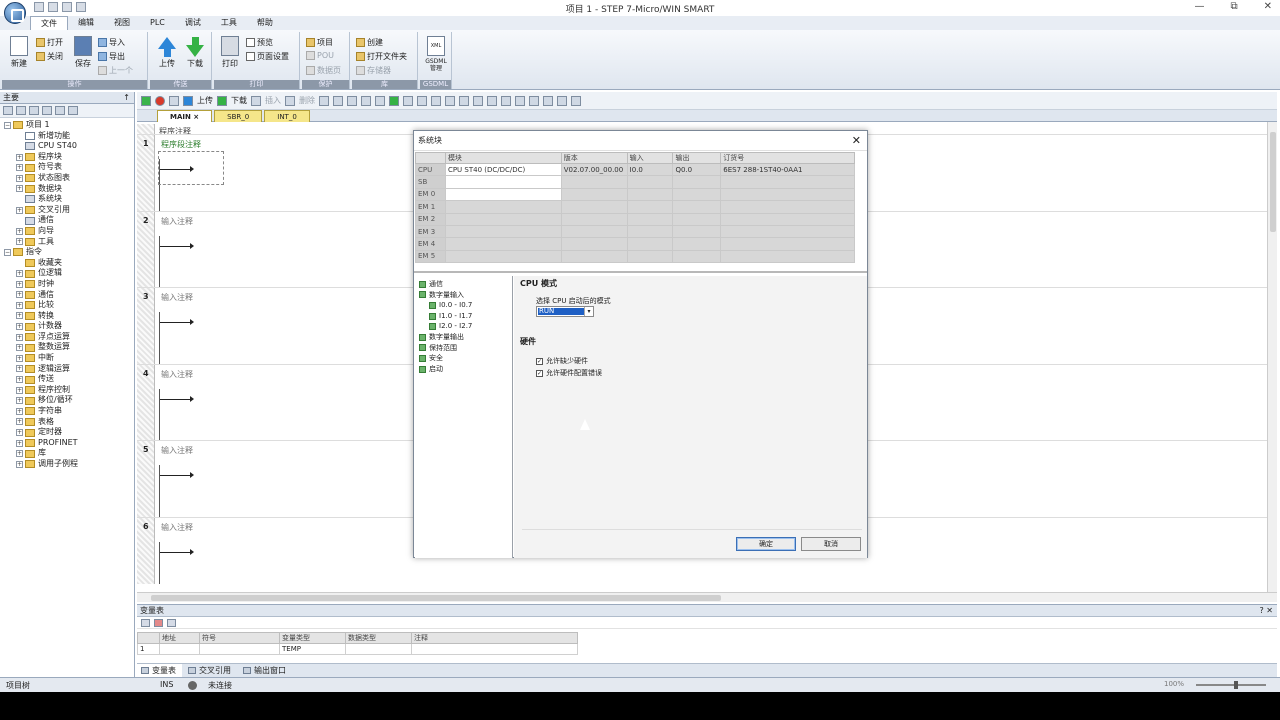 The height and width of the screenshot is (720, 1280). Describe the element at coordinates (67, 189) in the screenshot. I see `tree-node: + 数据块` at that location.